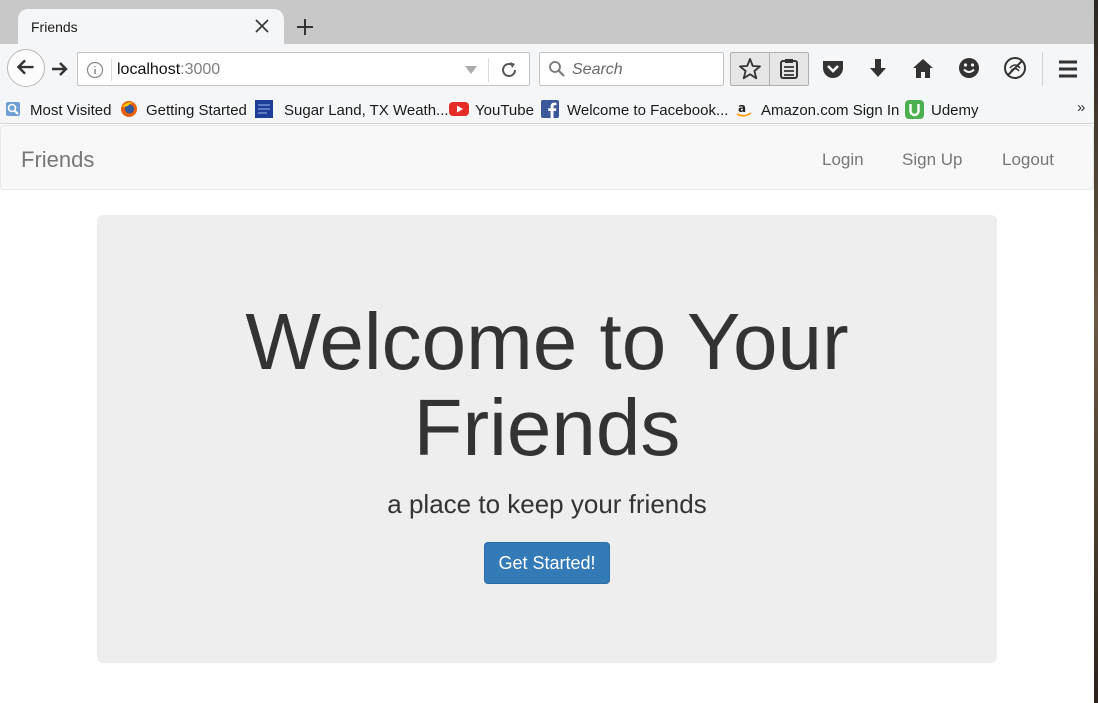  What do you see at coordinates (509, 70) in the screenshot?
I see `reload-icon` at bounding box center [509, 70].